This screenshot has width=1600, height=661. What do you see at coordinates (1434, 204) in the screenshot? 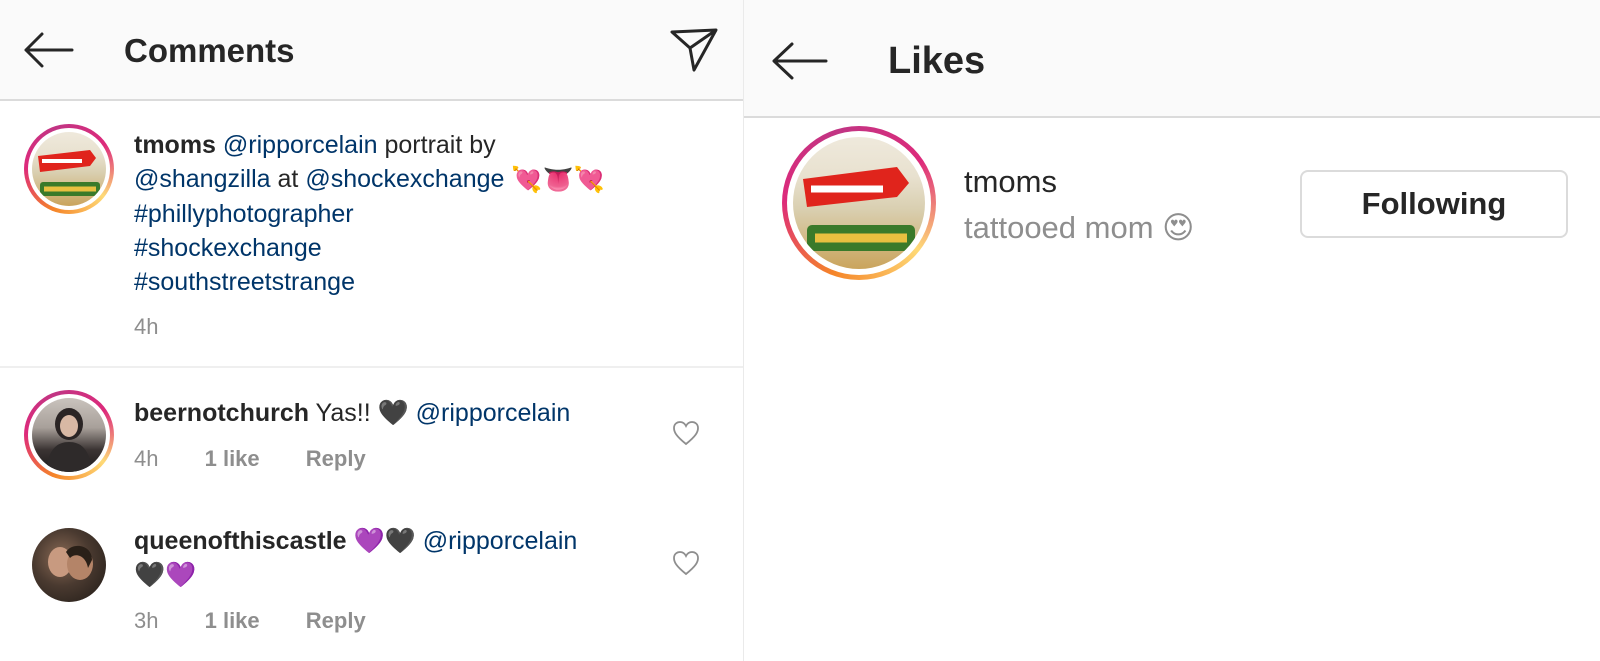
I see `following-button: Following` at bounding box center [1434, 204].